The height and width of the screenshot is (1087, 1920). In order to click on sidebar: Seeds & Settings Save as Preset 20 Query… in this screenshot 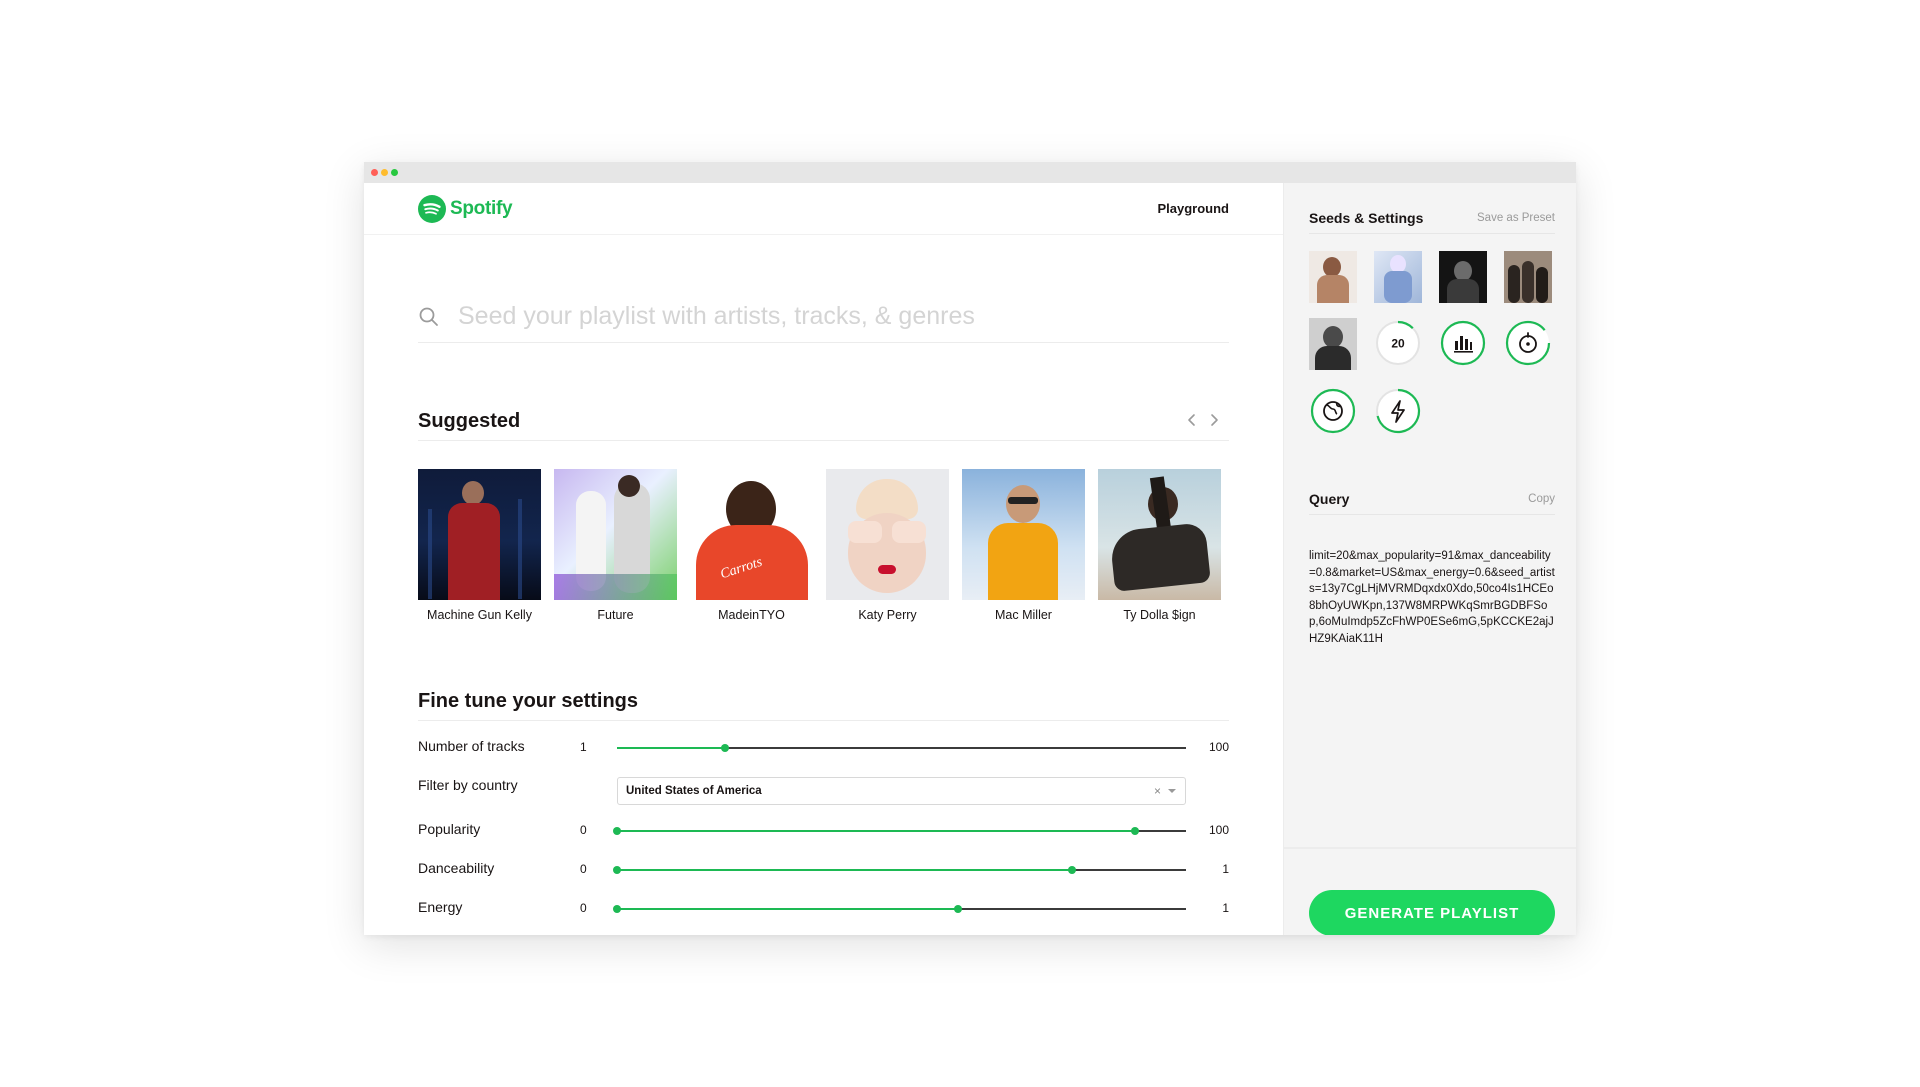, I will do `click(1429, 559)`.